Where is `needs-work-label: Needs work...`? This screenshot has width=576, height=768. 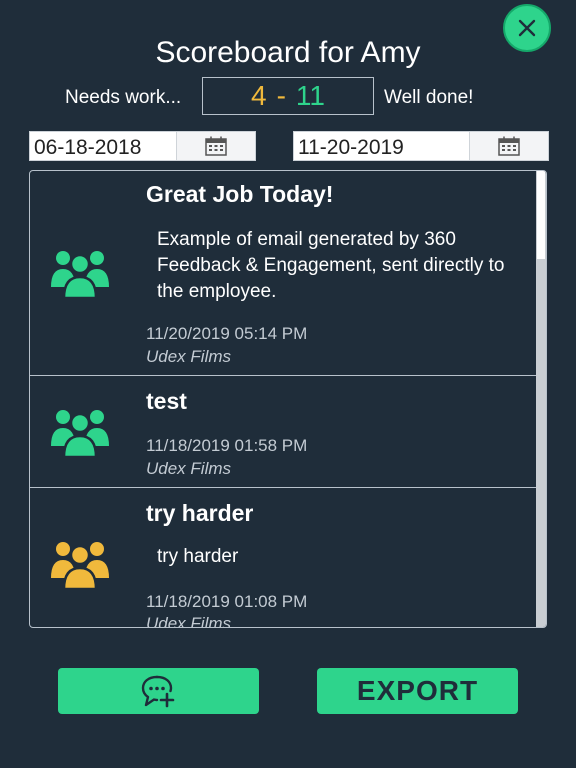 needs-work-label: Needs work... is located at coordinates (123, 97).